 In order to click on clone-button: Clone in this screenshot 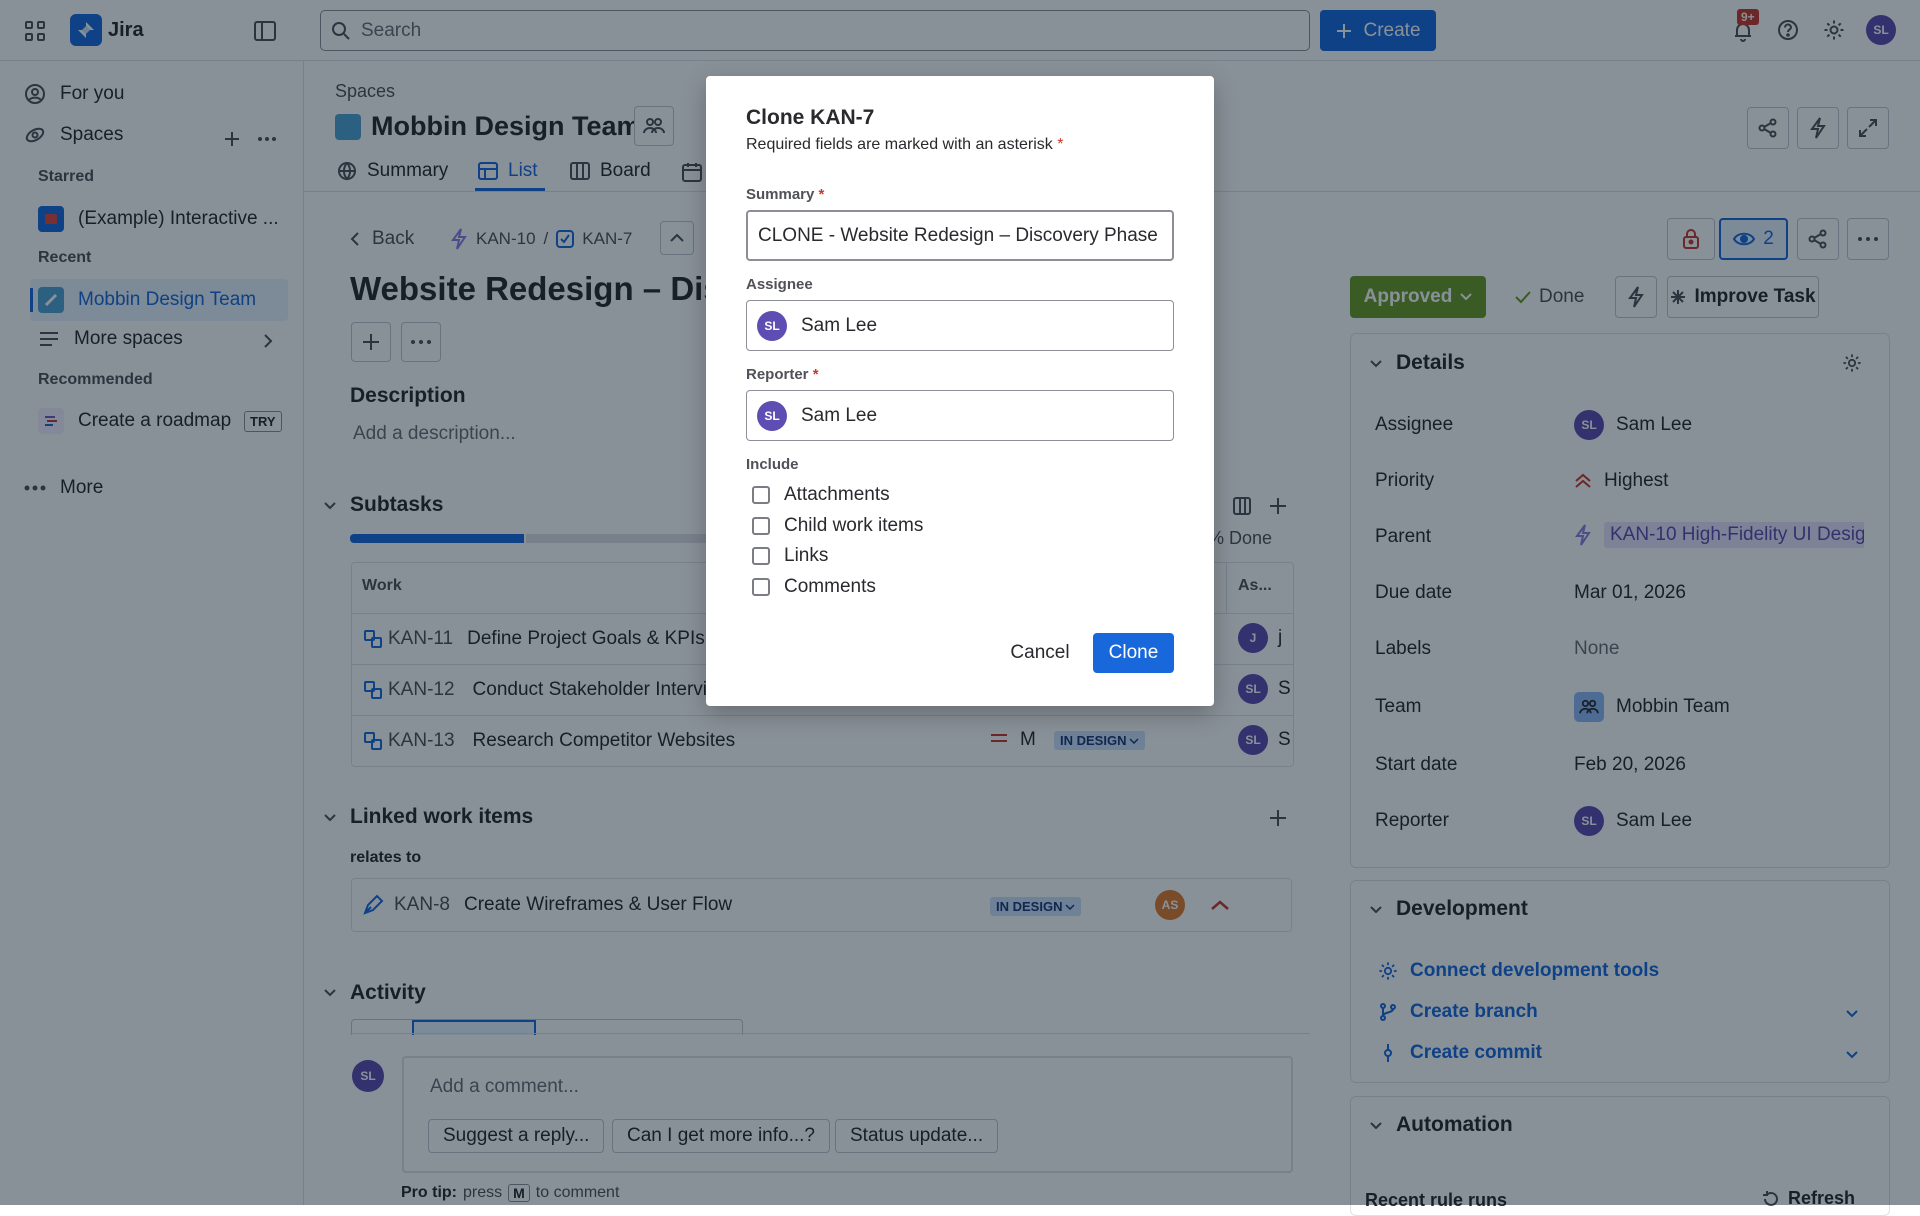, I will do `click(1133, 653)`.